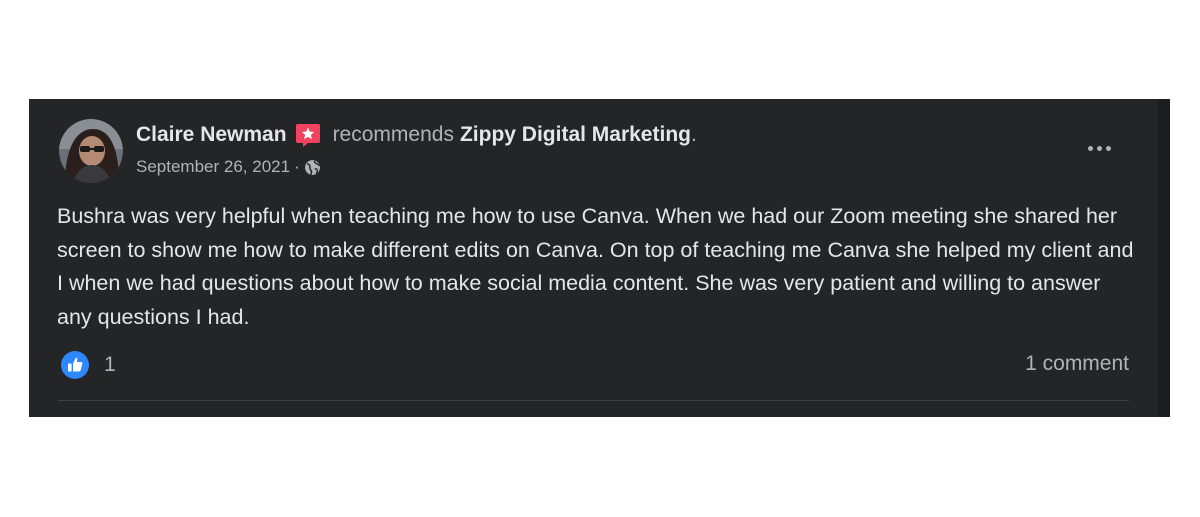  What do you see at coordinates (307, 135) in the screenshot?
I see `recommendation-star-icon` at bounding box center [307, 135].